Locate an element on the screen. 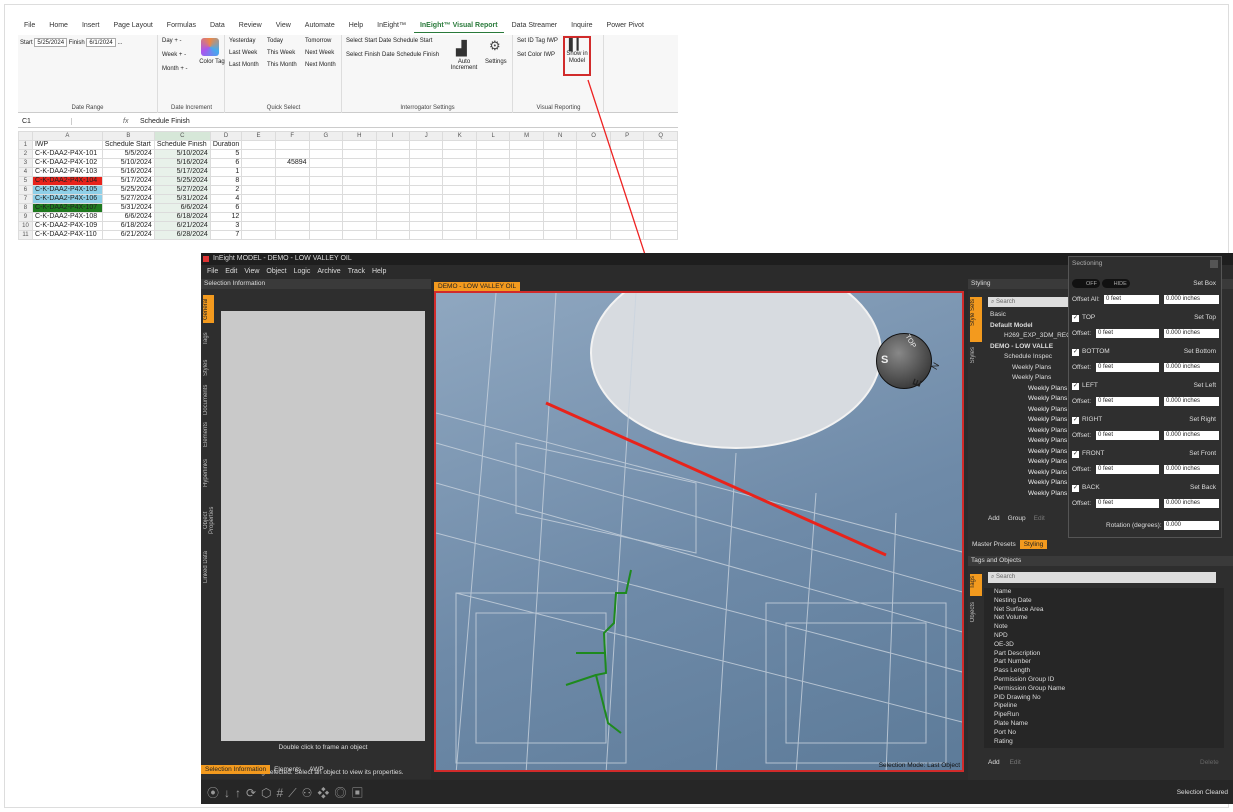 The height and width of the screenshot is (812, 1233). corner-cell is located at coordinates (25, 136).